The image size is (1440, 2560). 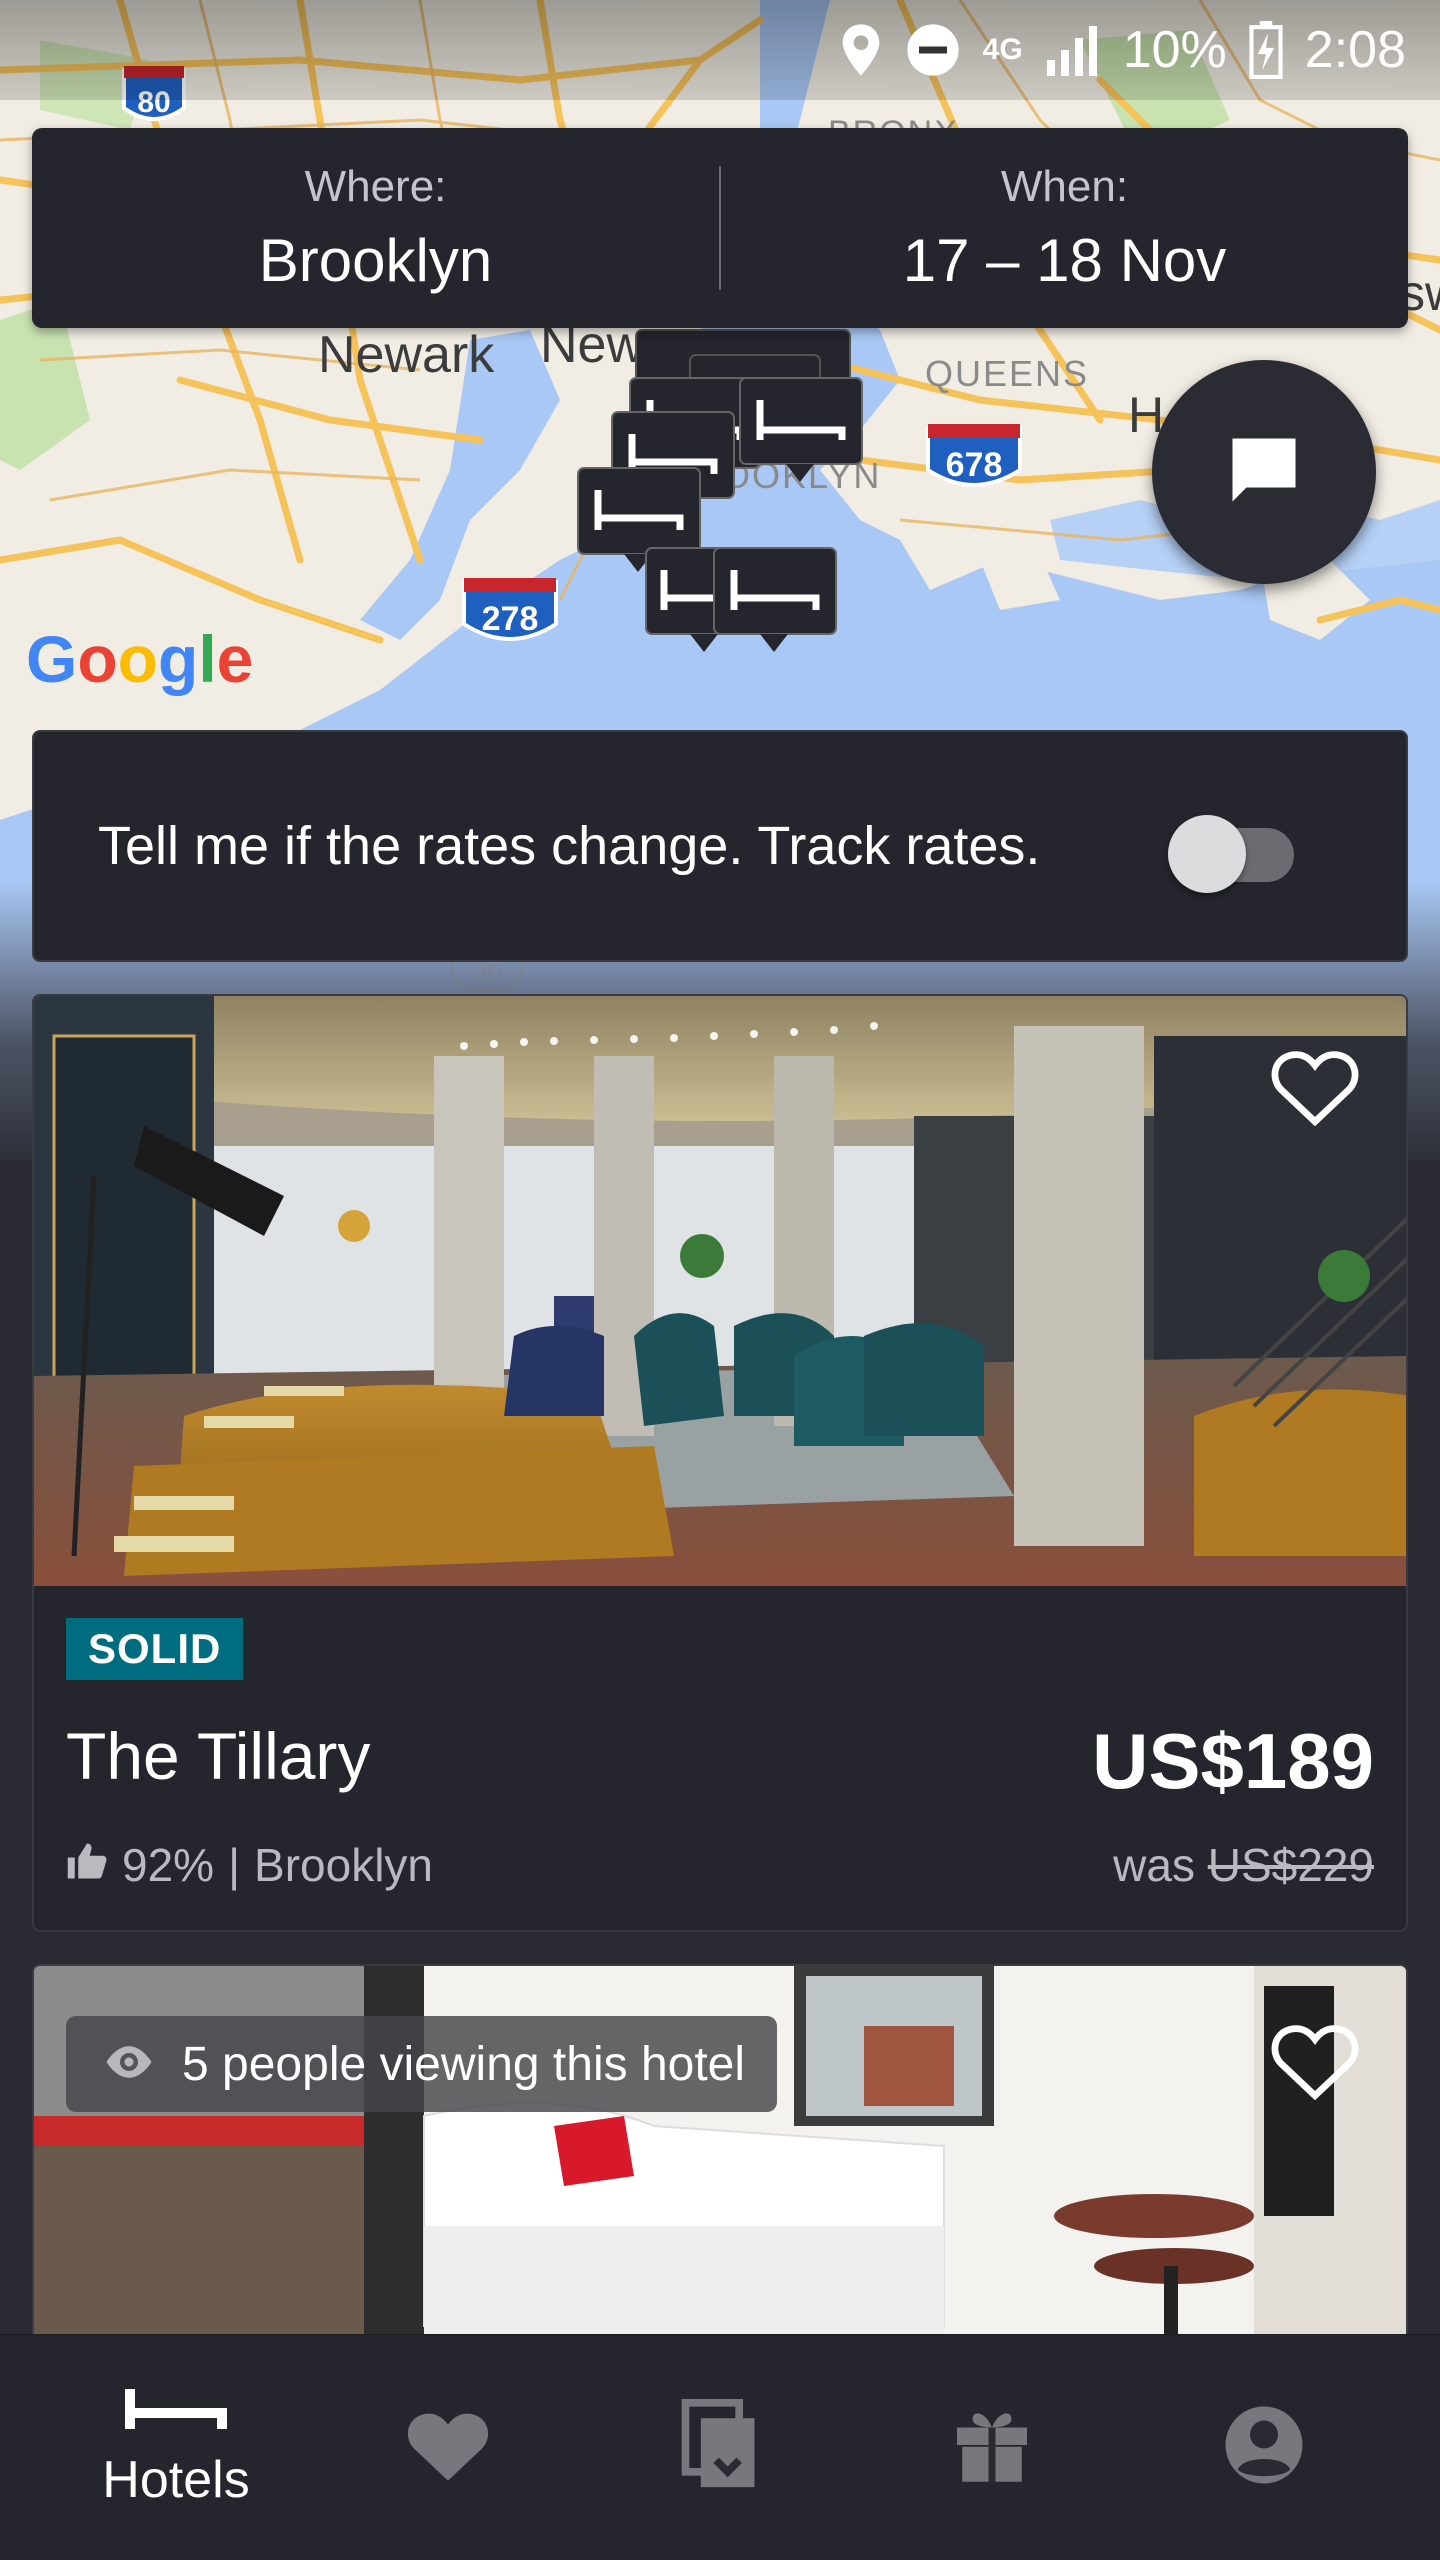 I want to click on map-label-queens: QUEENS, so click(x=1007, y=373).